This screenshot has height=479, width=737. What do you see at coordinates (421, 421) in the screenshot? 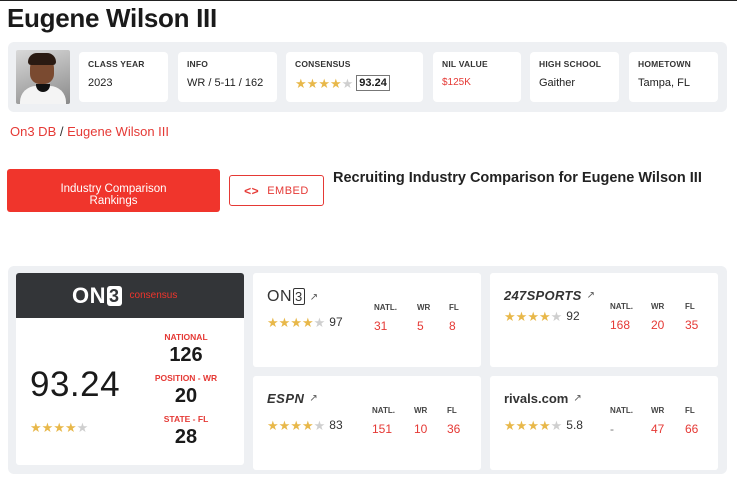
I see `service-col-position: WR 10` at bounding box center [421, 421].